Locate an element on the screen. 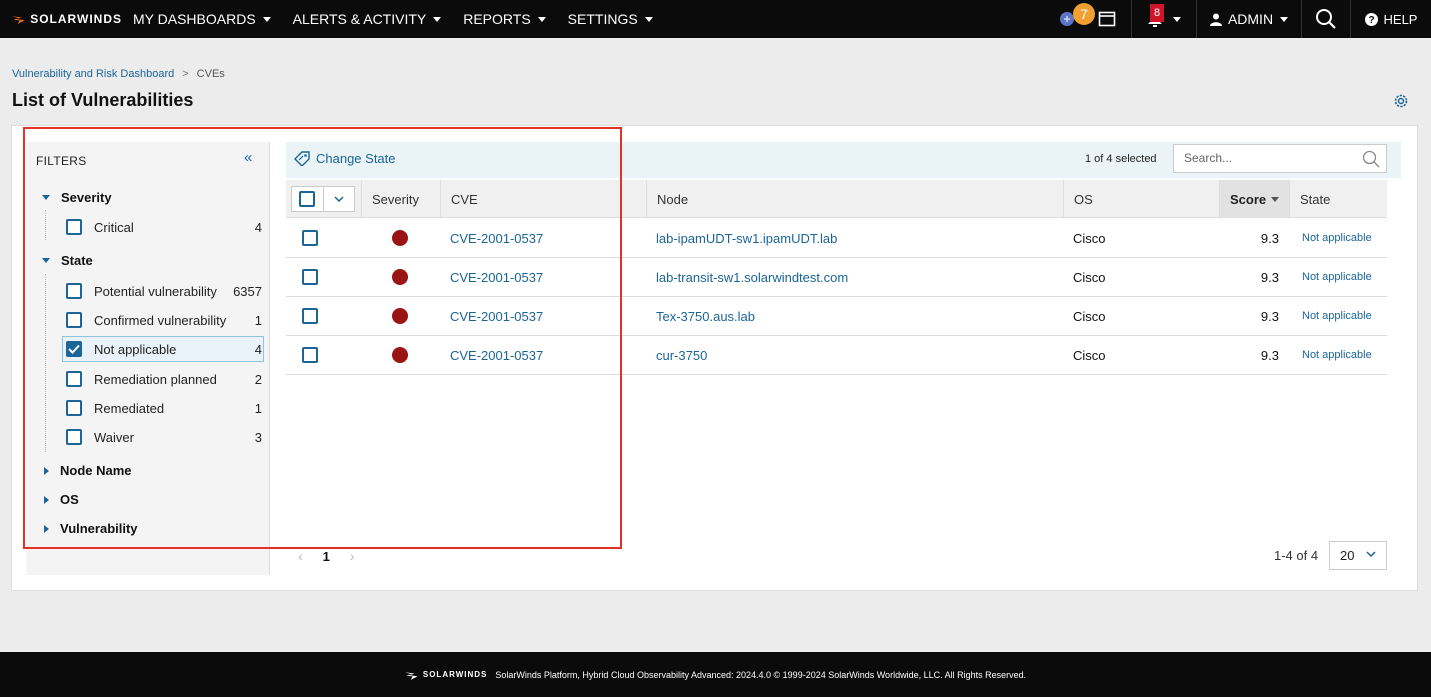 The image size is (1431, 697). nav-alerts-activity: ALERTS & ACTIVITY is located at coordinates (367, 19).